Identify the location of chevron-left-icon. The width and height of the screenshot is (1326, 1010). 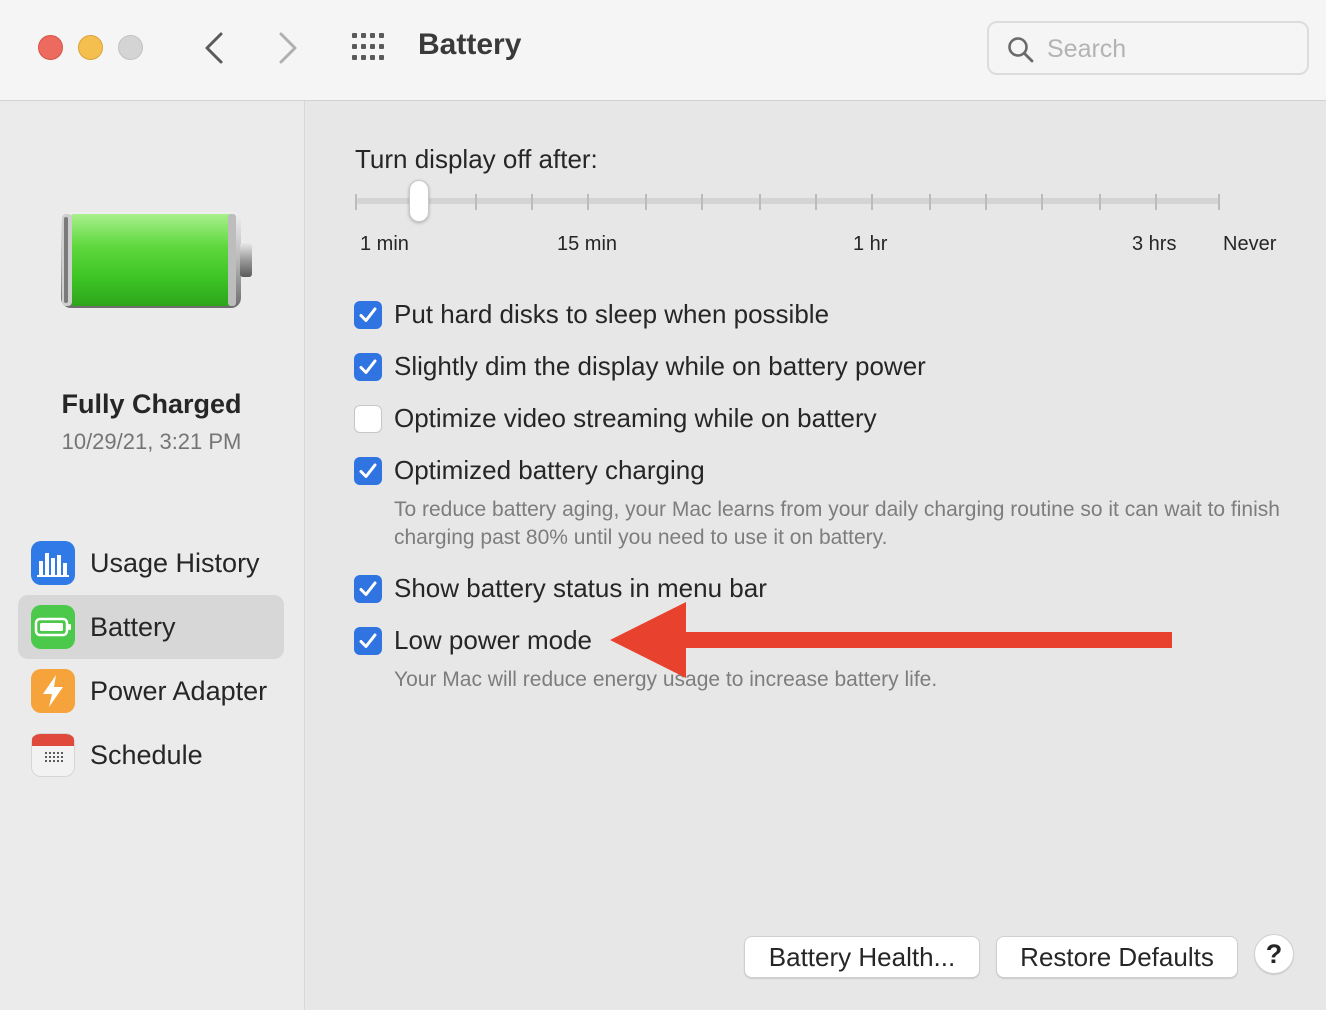
(214, 48).